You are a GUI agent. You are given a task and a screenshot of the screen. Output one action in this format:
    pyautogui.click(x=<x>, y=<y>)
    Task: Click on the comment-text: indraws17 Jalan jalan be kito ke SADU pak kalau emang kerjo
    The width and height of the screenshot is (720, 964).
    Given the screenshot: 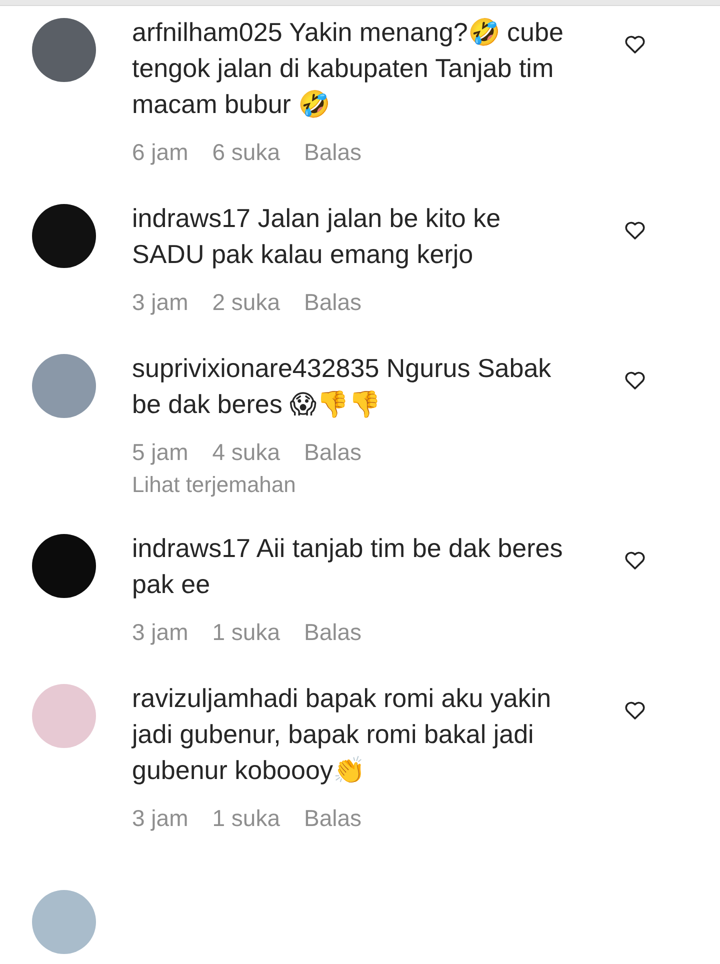 What is the action you would take?
    pyautogui.click(x=317, y=236)
    